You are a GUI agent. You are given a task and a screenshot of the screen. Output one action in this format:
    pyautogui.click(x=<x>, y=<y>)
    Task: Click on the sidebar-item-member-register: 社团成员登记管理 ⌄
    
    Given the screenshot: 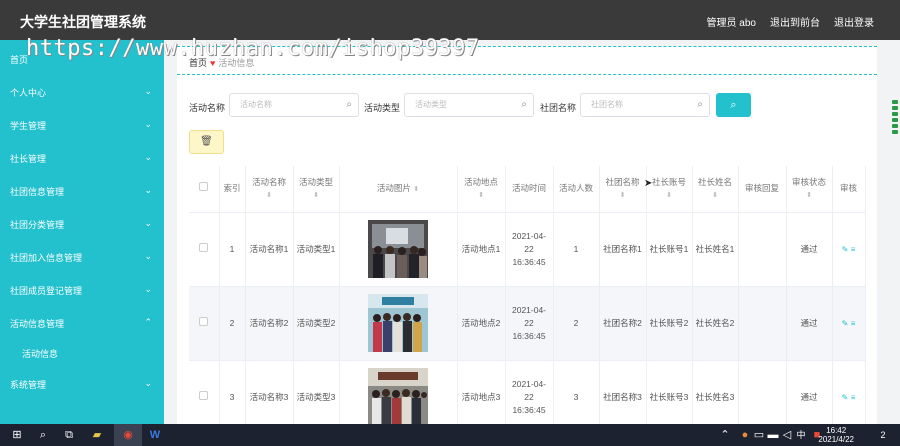 What is the action you would take?
    pyautogui.click(x=85, y=290)
    